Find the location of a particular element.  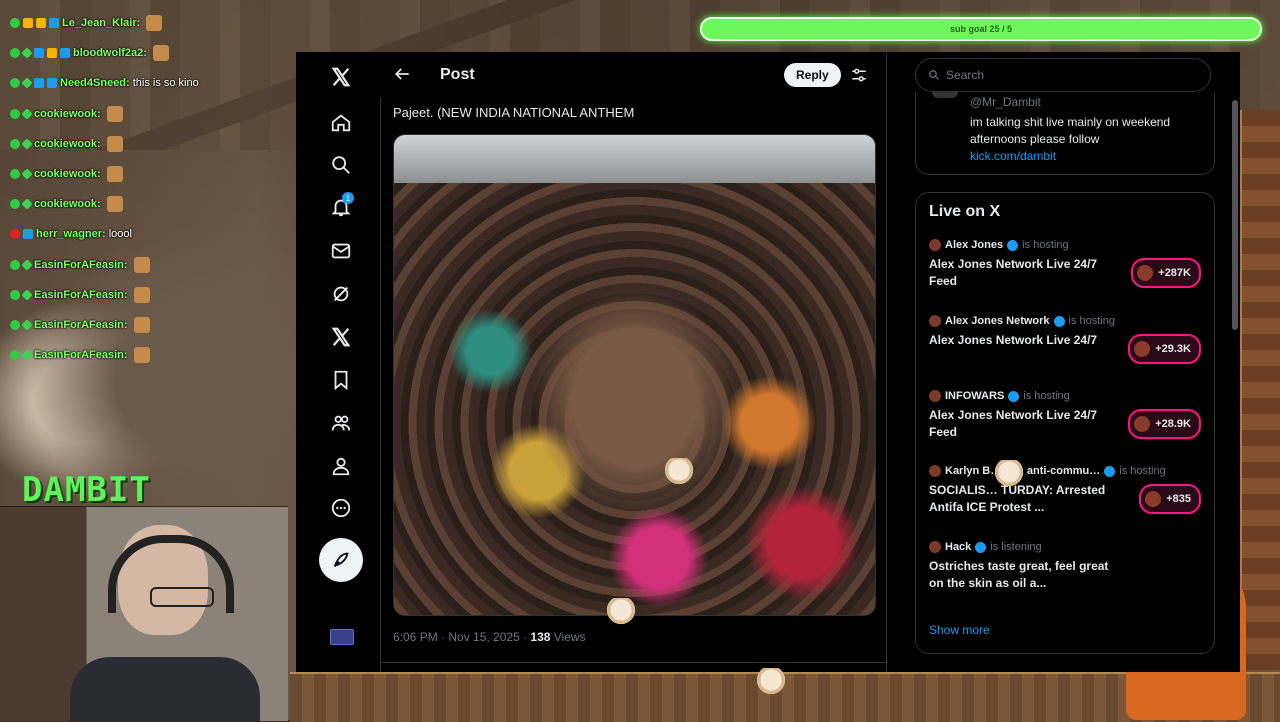

profile-link: kick.com/dambit is located at coordinates (1013, 156).